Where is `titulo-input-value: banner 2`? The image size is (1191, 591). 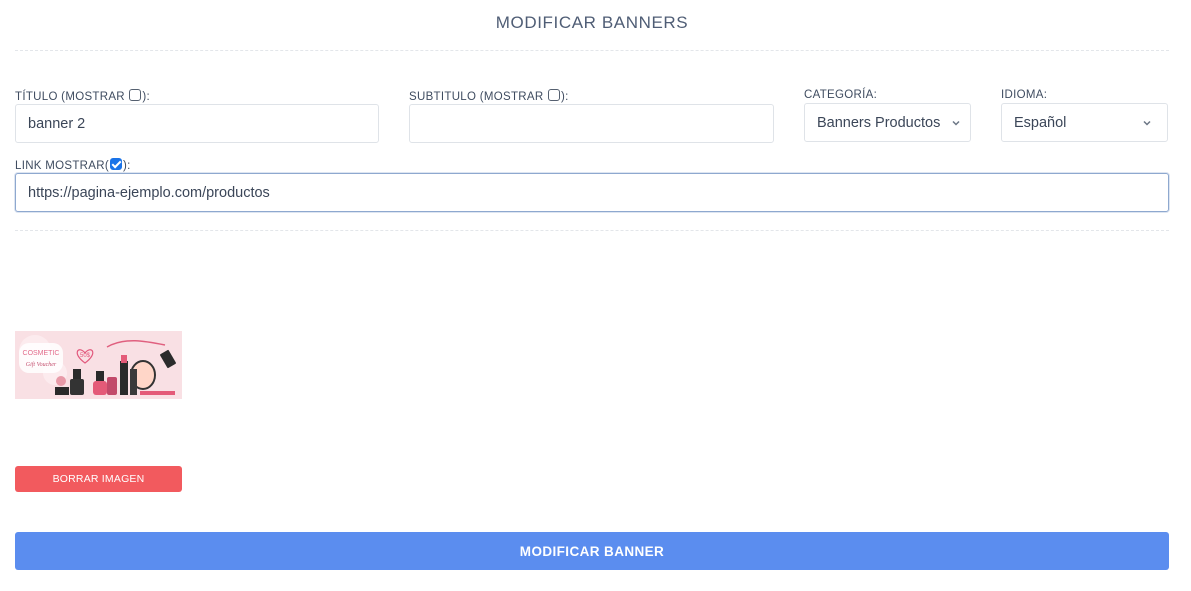 titulo-input-value: banner 2 is located at coordinates (57, 123).